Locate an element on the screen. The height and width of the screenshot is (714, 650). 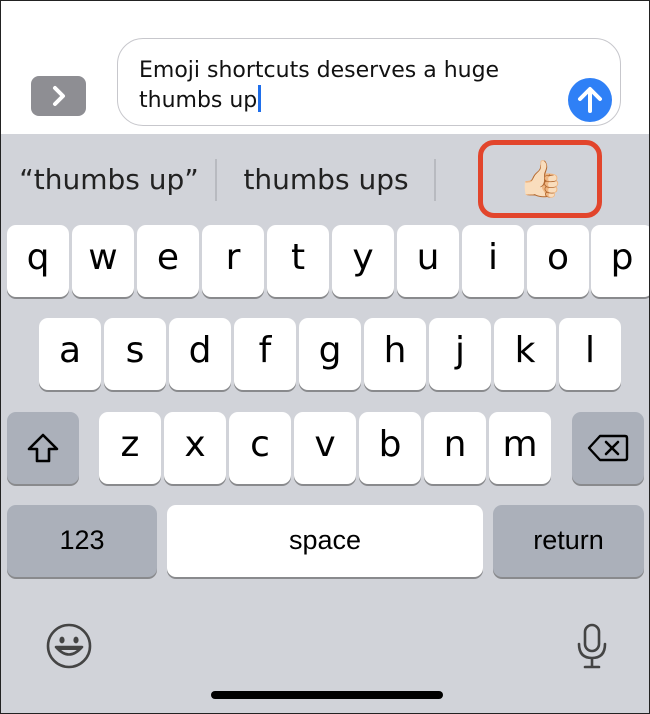
shift-icon is located at coordinates (43, 448).